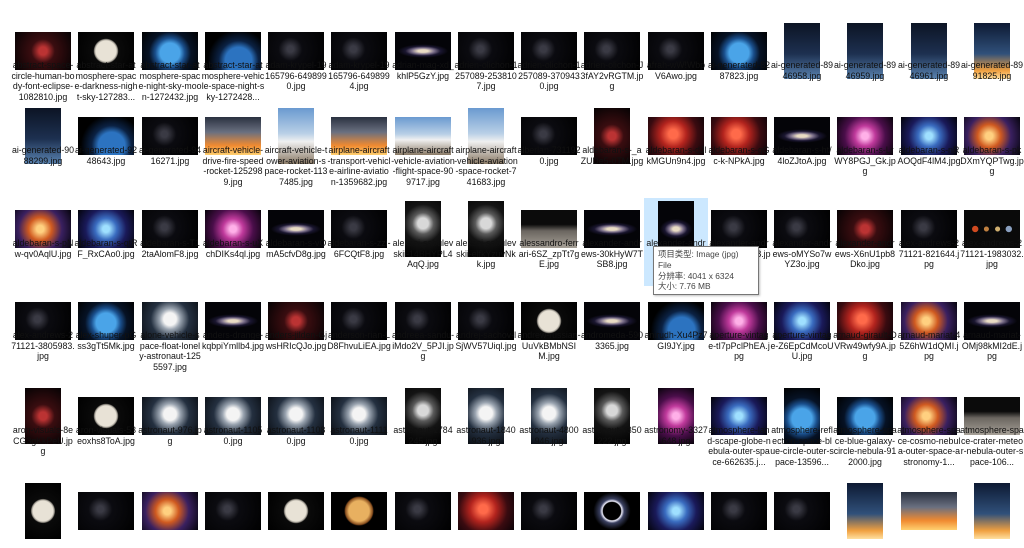 The width and height of the screenshot is (1024, 548). What do you see at coordinates (549, 429) in the screenshot?
I see `file-item: astronaut-4800946.jpg` at bounding box center [549, 429].